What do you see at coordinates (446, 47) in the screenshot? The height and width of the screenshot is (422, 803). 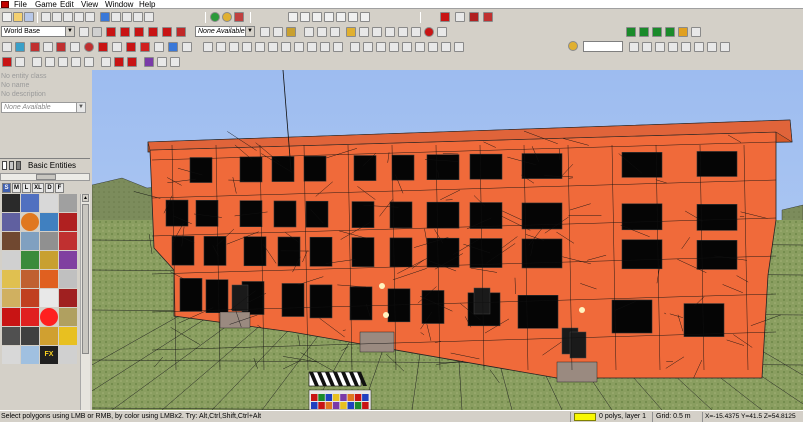 I see `t3-ae-icon` at bounding box center [446, 47].